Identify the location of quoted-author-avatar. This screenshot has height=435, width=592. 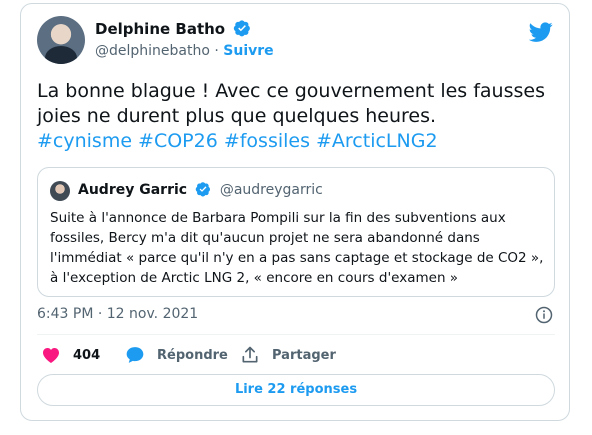
(60, 191).